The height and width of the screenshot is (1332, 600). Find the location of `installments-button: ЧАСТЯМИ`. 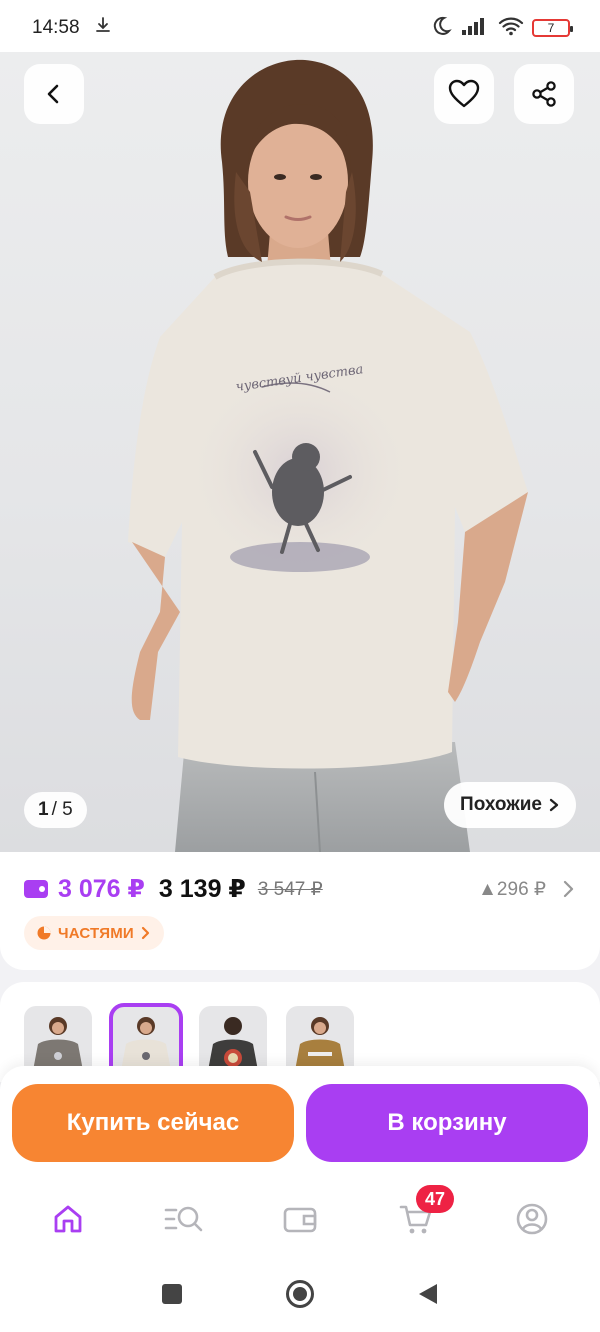

installments-button: ЧАСТЯМИ is located at coordinates (94, 933).